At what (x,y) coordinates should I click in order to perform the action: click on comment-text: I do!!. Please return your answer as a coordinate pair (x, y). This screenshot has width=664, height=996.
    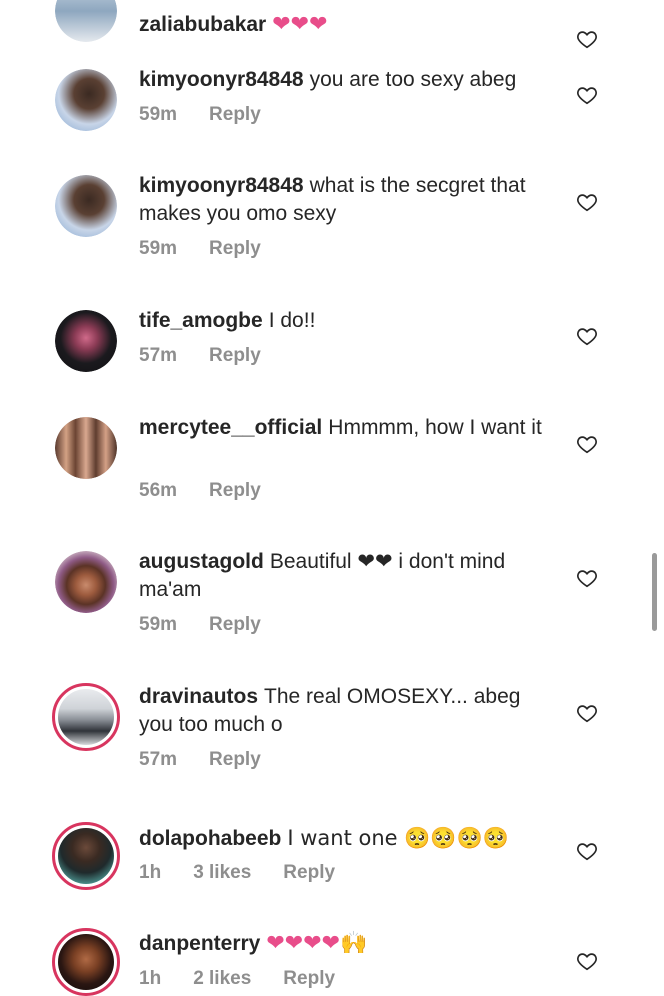
    Looking at the image, I should click on (292, 320).